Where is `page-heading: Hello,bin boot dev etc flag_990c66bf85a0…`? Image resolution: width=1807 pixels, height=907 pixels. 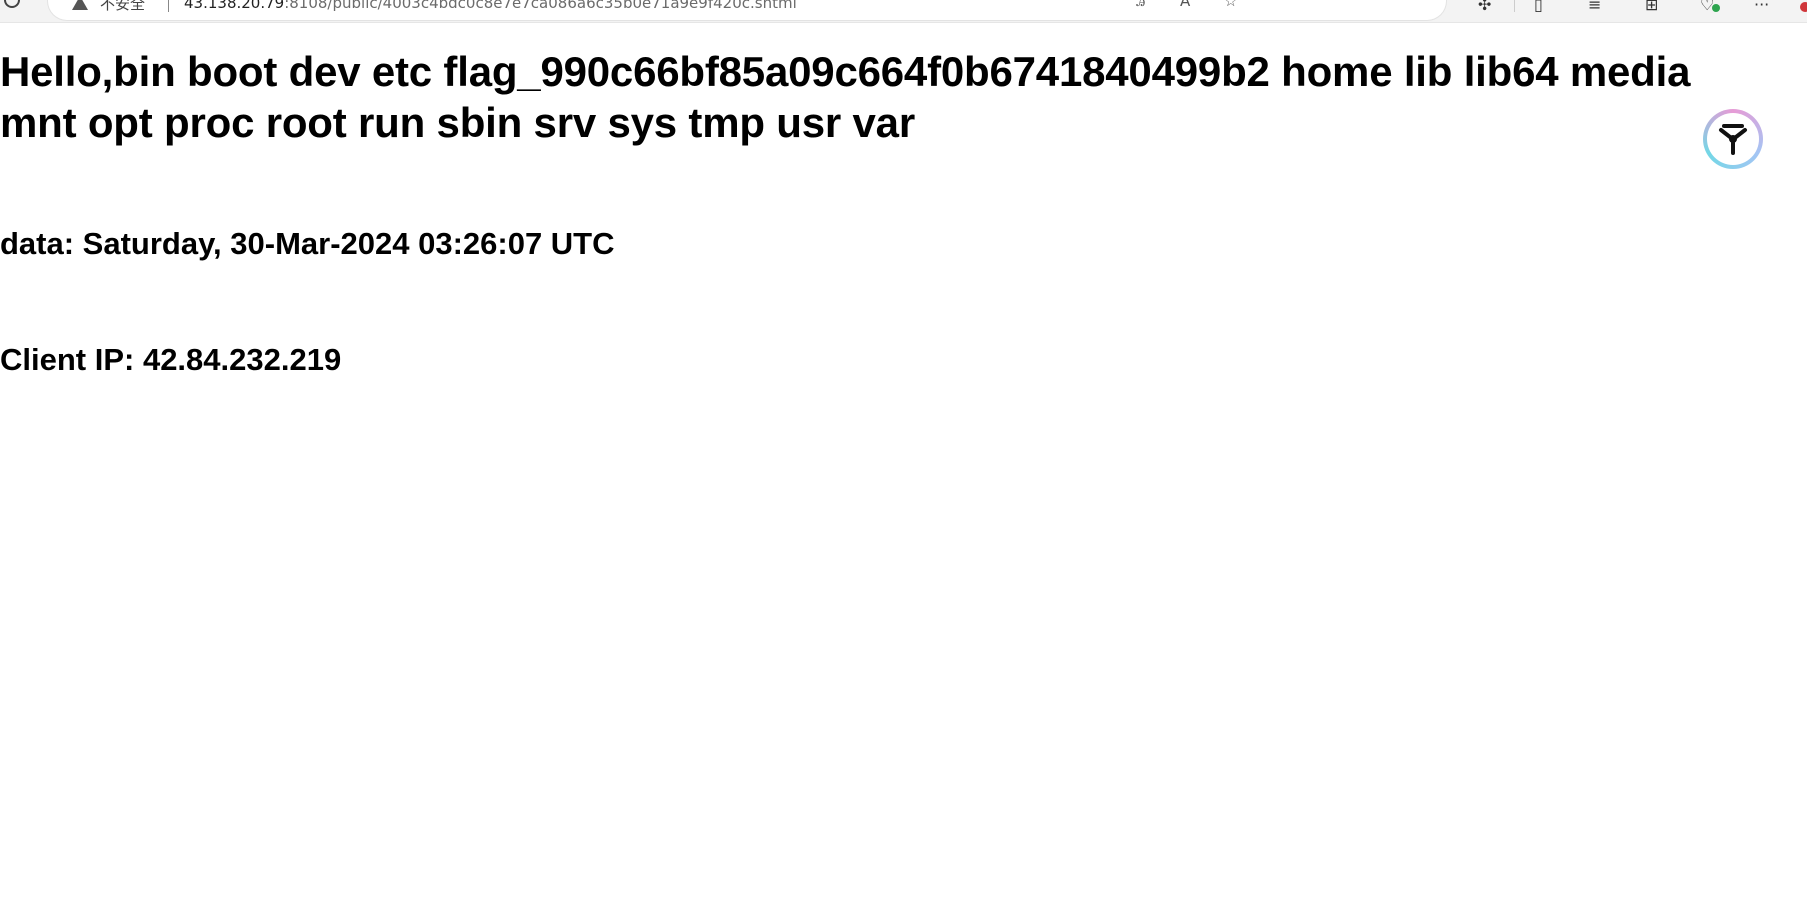
page-heading: Hello,bin boot dev etc flag_990c66bf85a0… is located at coordinates (845, 97).